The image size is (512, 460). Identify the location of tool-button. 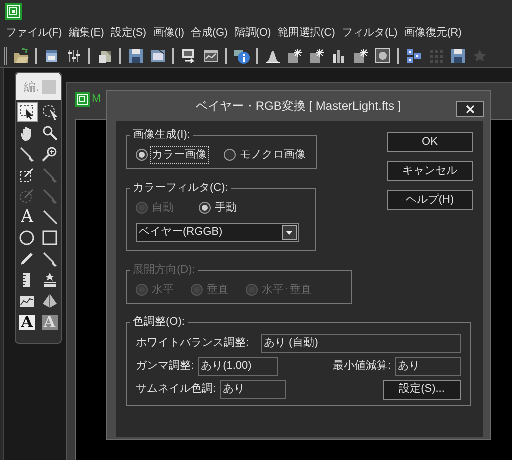
(27, 112).